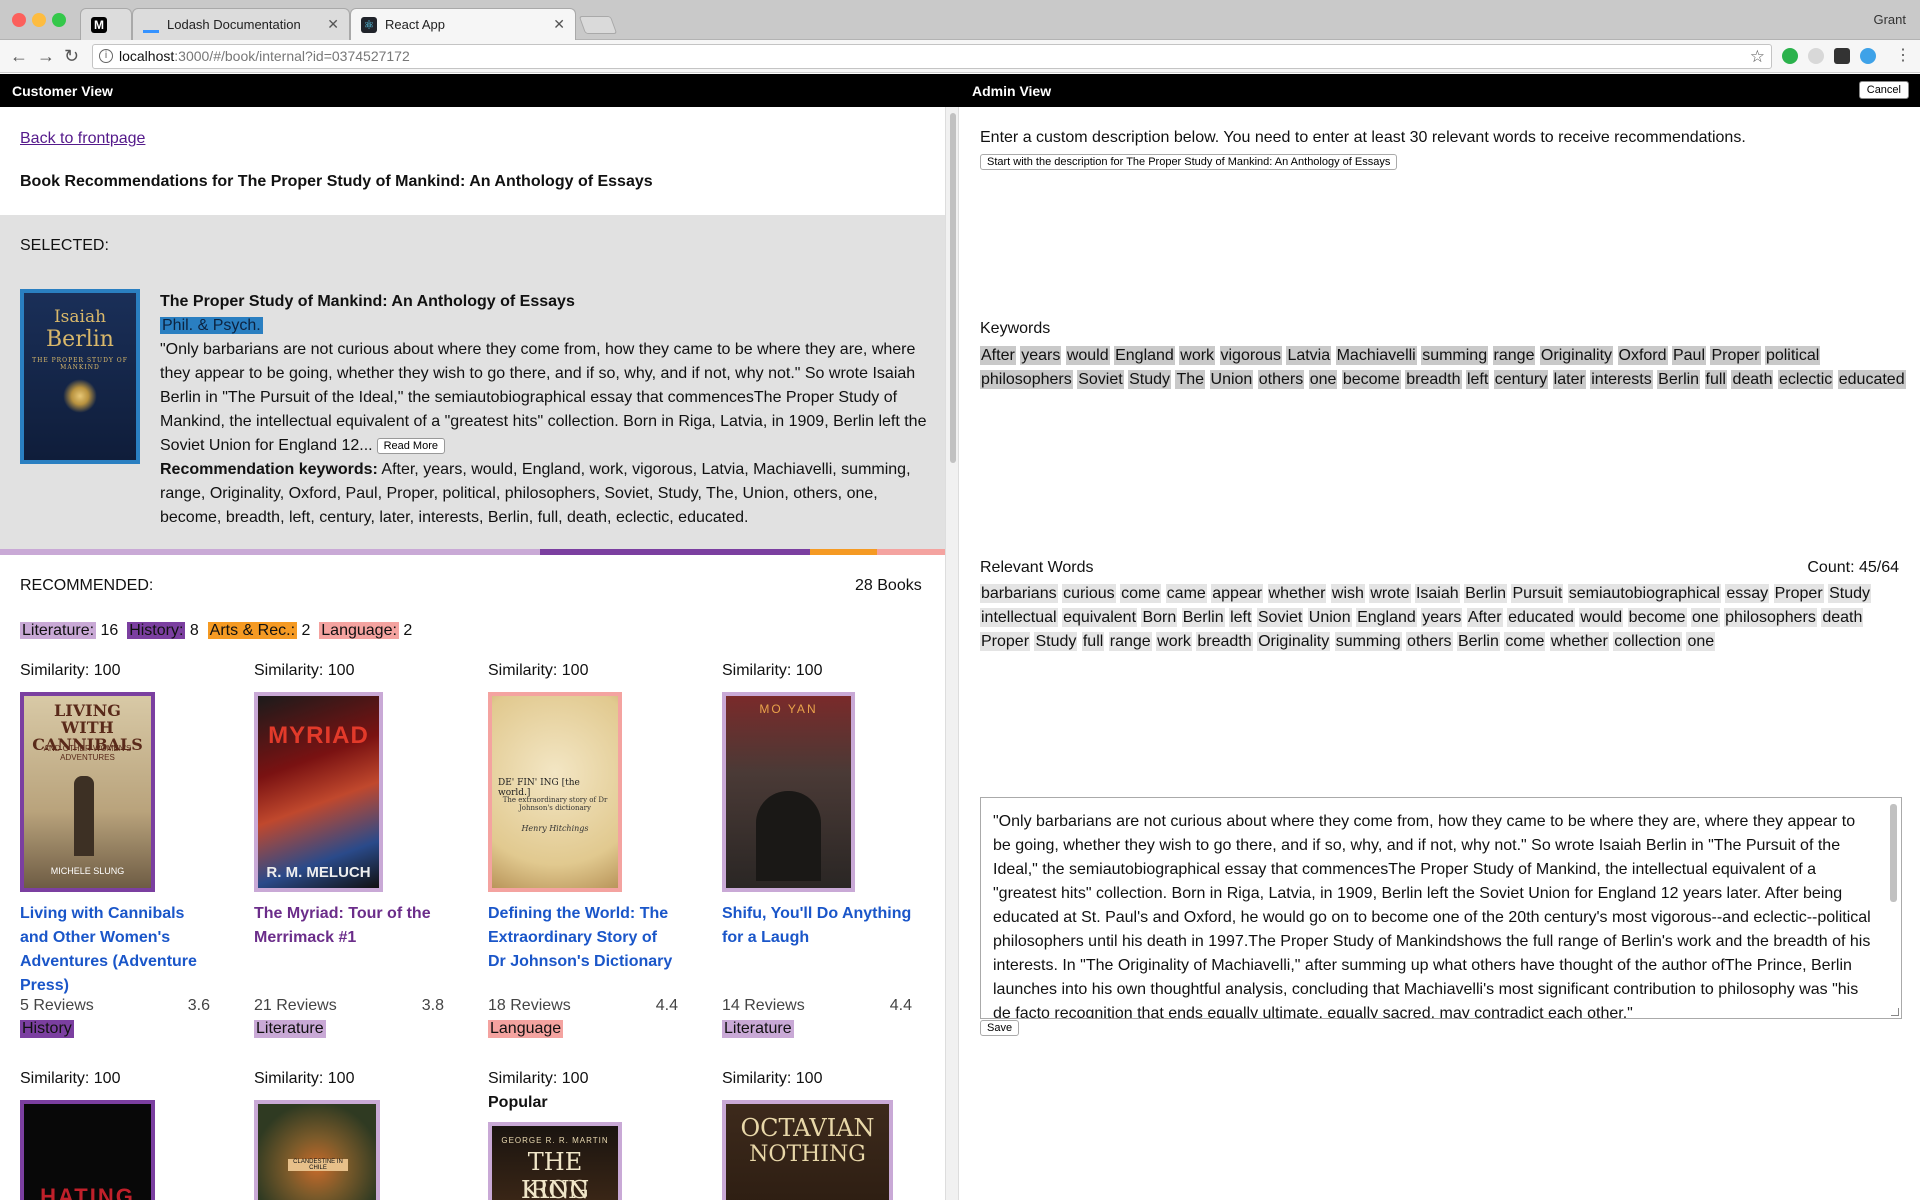 Image resolution: width=1920 pixels, height=1200 pixels. I want to click on cover-title: CLANDESTINE IN CHILE, so click(318, 1165).